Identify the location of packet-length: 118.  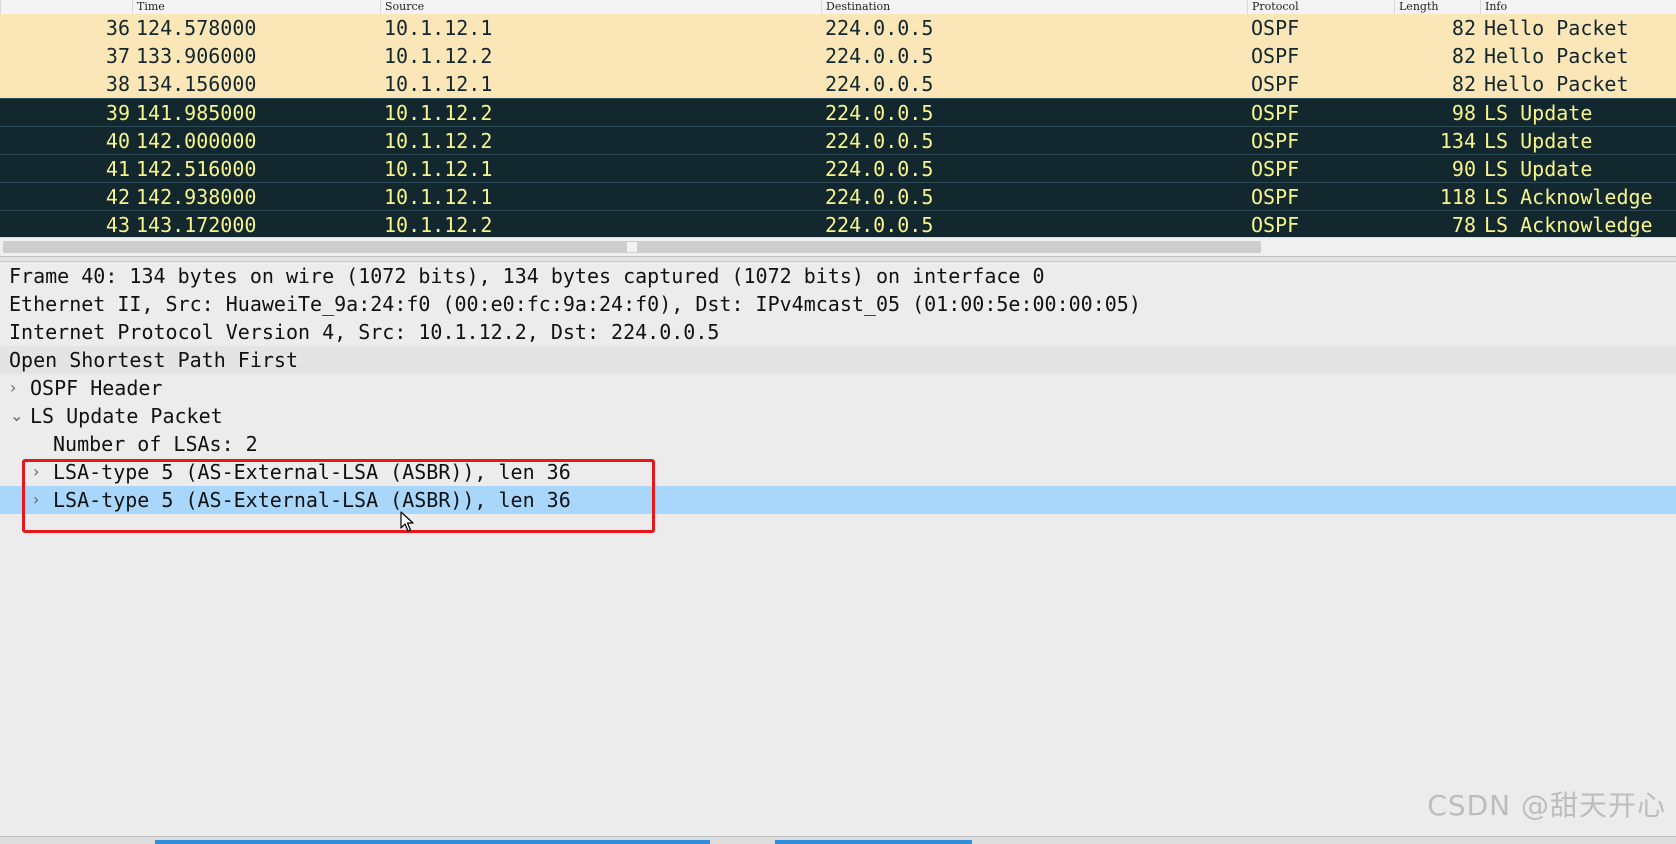
(1457, 197).